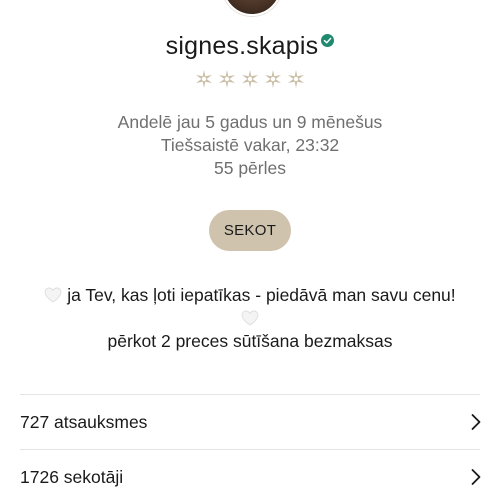  What do you see at coordinates (250, 230) in the screenshot?
I see `follow-button: SEKOT` at bounding box center [250, 230].